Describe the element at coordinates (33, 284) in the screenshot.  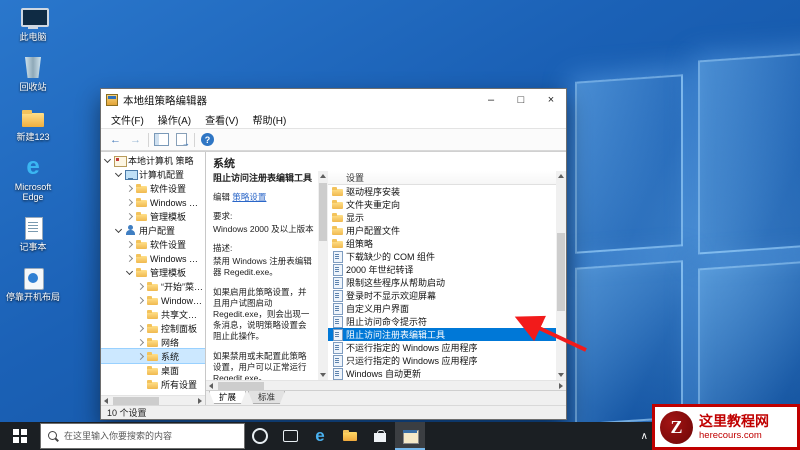
I see `desktop-icon: 停靠开机布局` at that location.